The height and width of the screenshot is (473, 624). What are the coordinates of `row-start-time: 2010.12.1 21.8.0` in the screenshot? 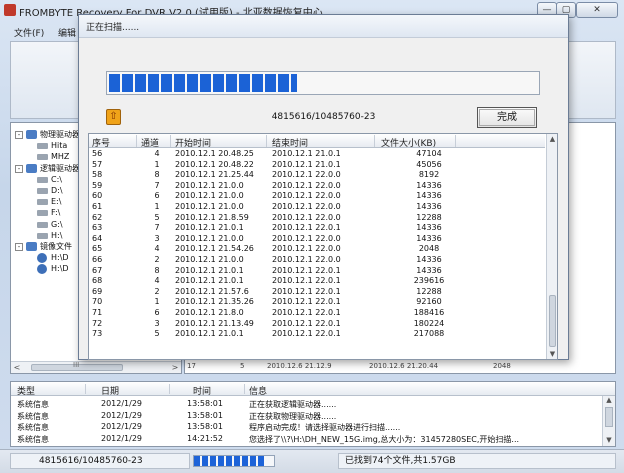 It's located at (209, 312).